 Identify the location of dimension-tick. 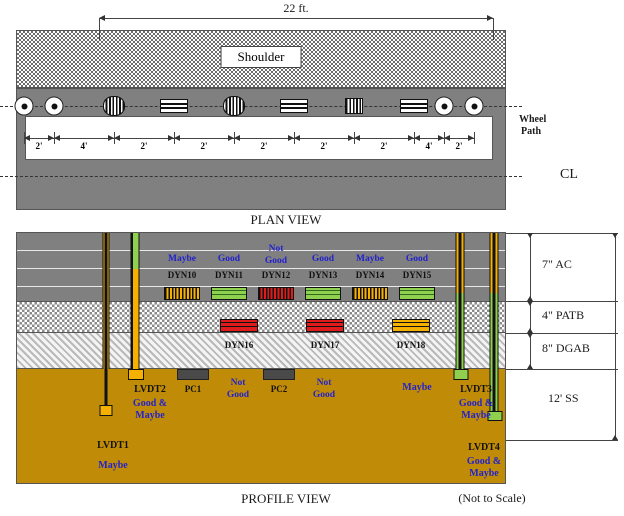
(474, 138).